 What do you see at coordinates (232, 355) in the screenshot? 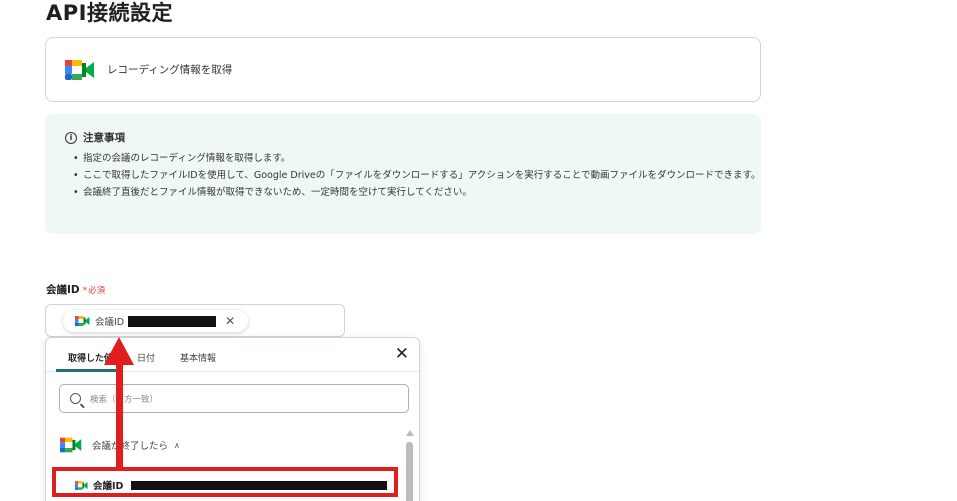
I see `dropdown-tabs: 取得した値 日付 基本情報 ✕` at bounding box center [232, 355].